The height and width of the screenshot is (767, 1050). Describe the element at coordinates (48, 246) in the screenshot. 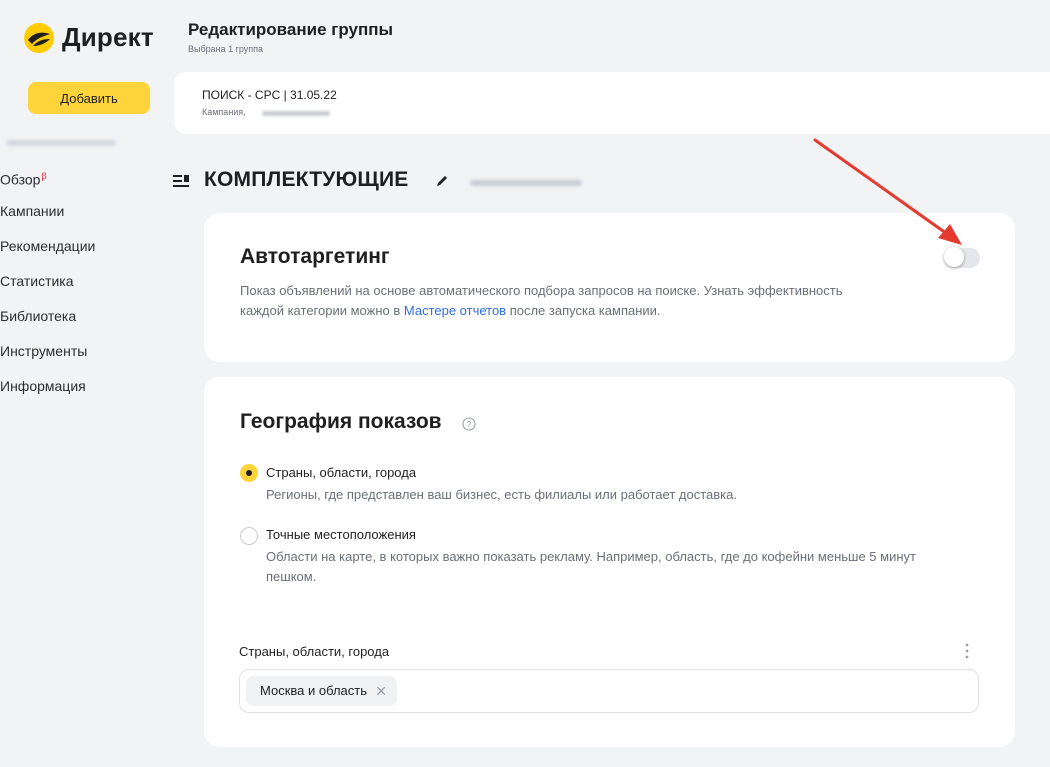

I see `sidebar-item-label: Рекомендации` at that location.